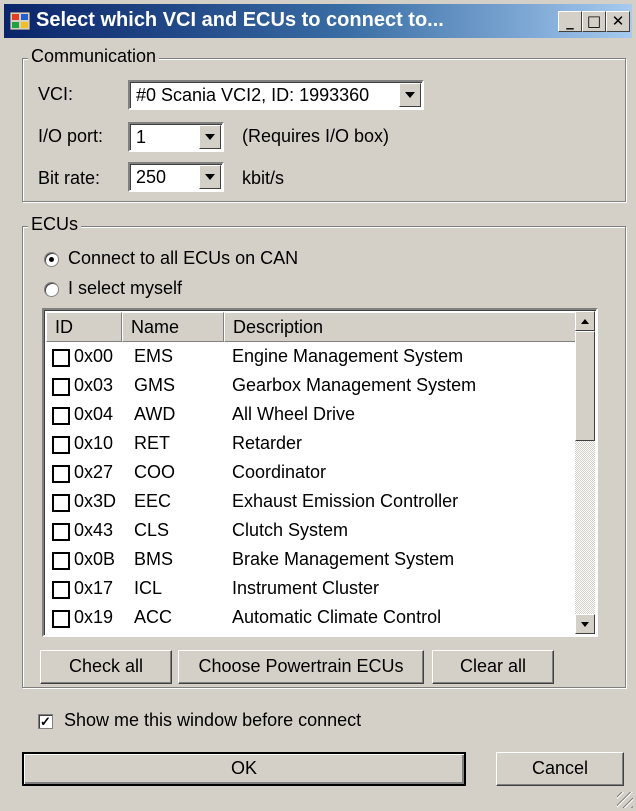 The height and width of the screenshot is (811, 636). I want to click on row-name: RET, so click(152, 443).